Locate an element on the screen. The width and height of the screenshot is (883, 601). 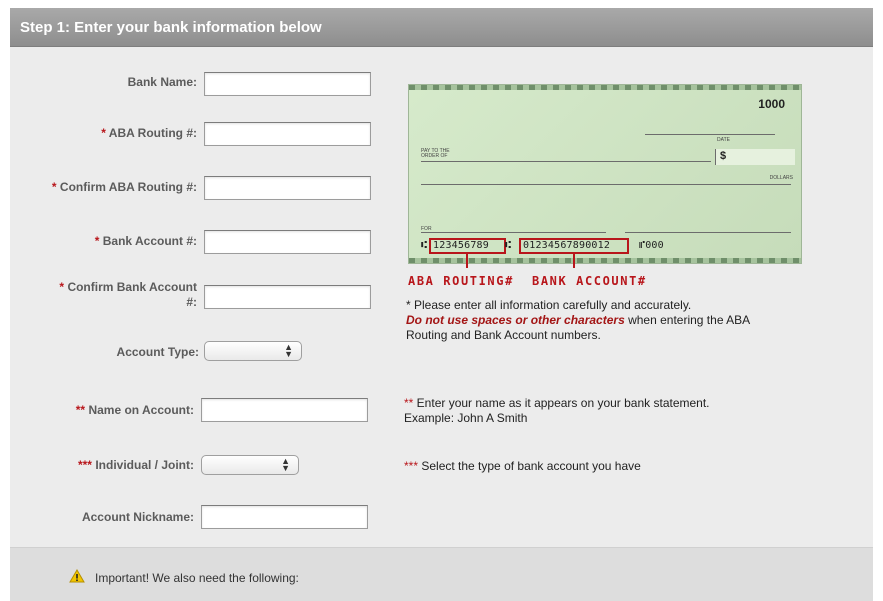
check-dollars-line is located at coordinates (606, 184).